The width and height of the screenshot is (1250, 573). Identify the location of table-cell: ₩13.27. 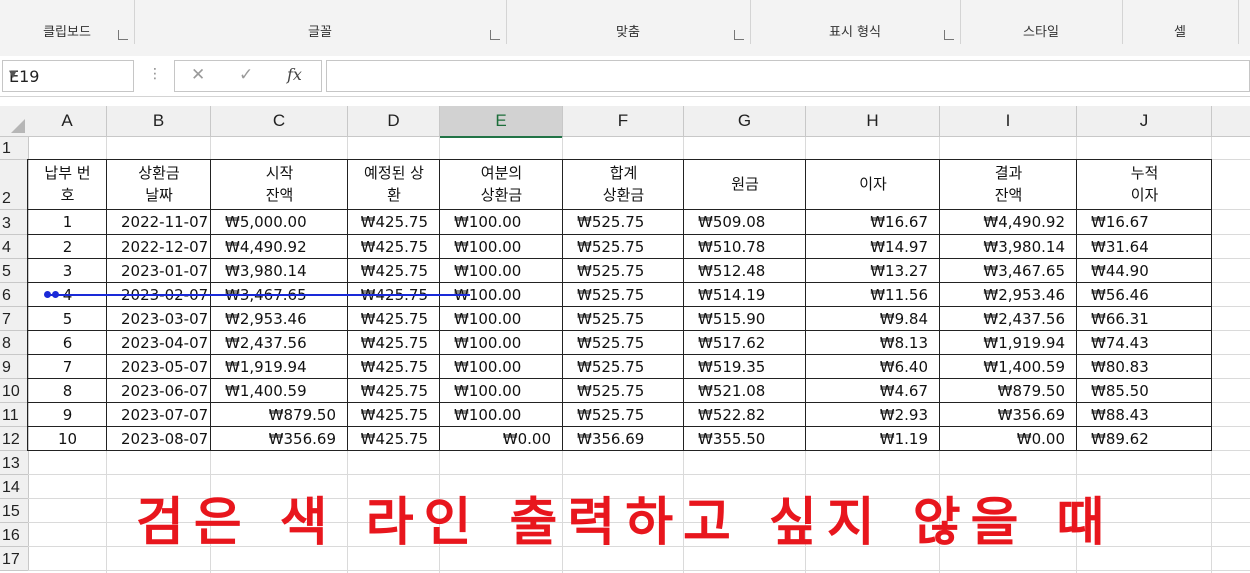
(873, 271).